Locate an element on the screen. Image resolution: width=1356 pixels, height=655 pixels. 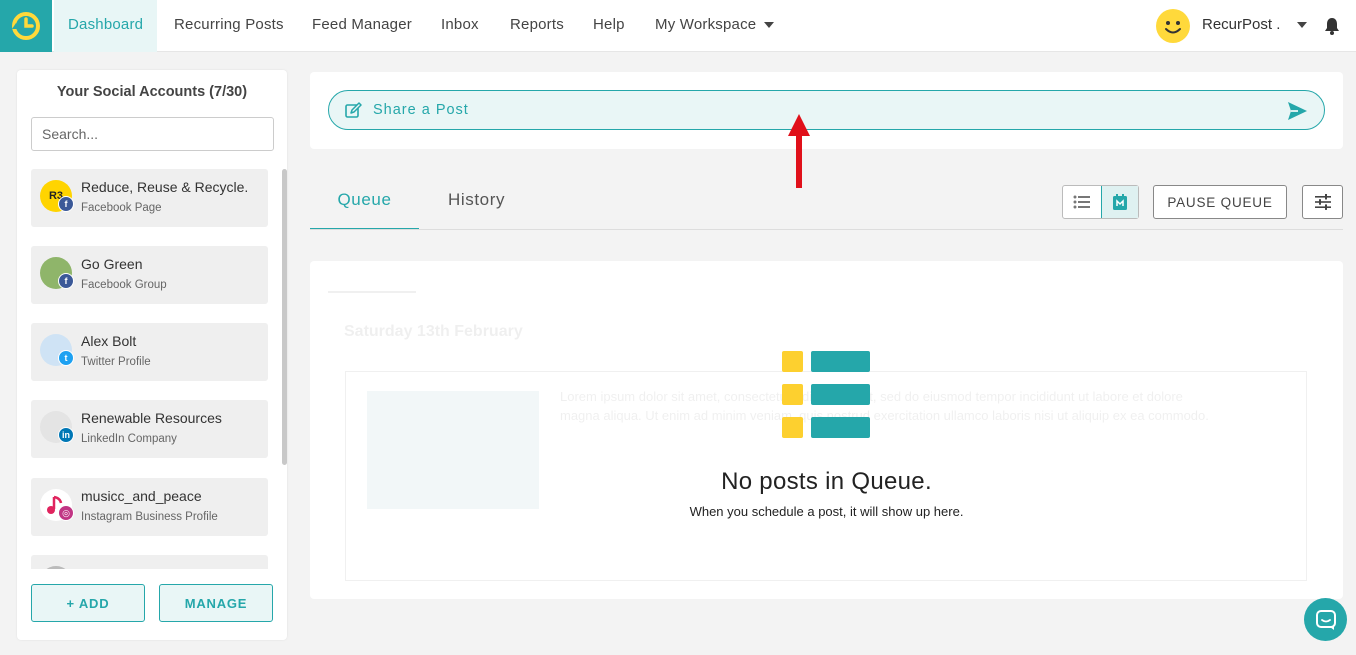
account-name: Go Green is located at coordinates (112, 264).